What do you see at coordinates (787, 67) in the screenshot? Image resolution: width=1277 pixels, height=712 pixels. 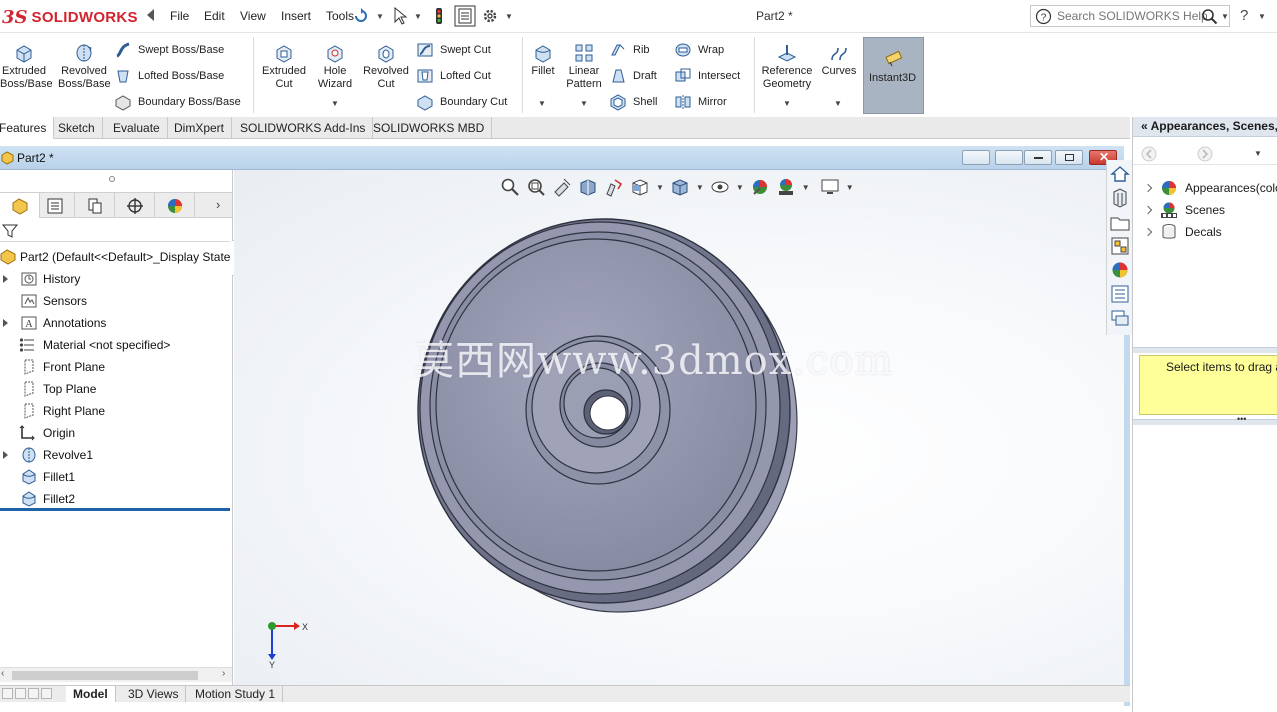 I see `reference-geometry-button: Reference Geometry` at bounding box center [787, 67].